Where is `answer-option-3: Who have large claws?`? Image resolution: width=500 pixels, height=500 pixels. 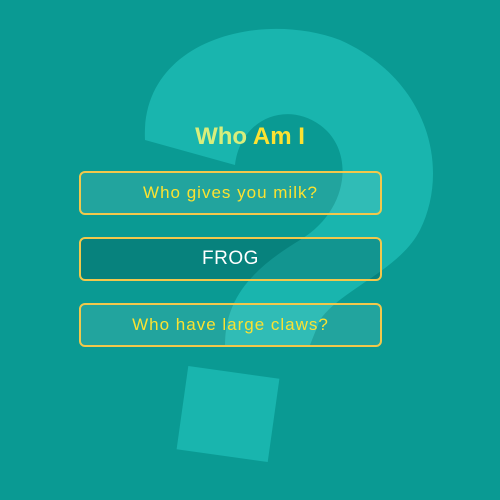
answer-option-3: Who have large claws? is located at coordinates (230, 325).